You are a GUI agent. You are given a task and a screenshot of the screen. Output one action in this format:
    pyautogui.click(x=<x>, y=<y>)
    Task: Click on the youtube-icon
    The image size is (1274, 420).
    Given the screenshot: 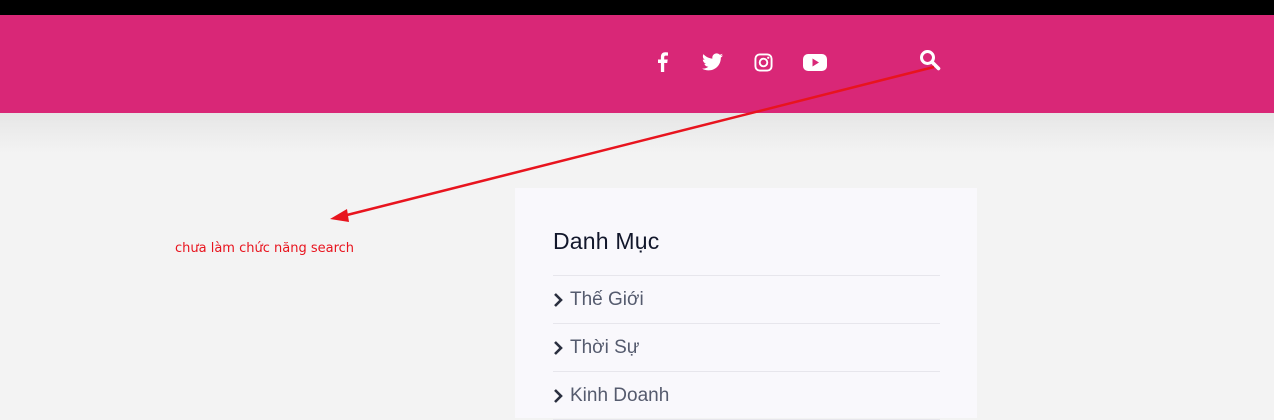 What is the action you would take?
    pyautogui.click(x=815, y=62)
    